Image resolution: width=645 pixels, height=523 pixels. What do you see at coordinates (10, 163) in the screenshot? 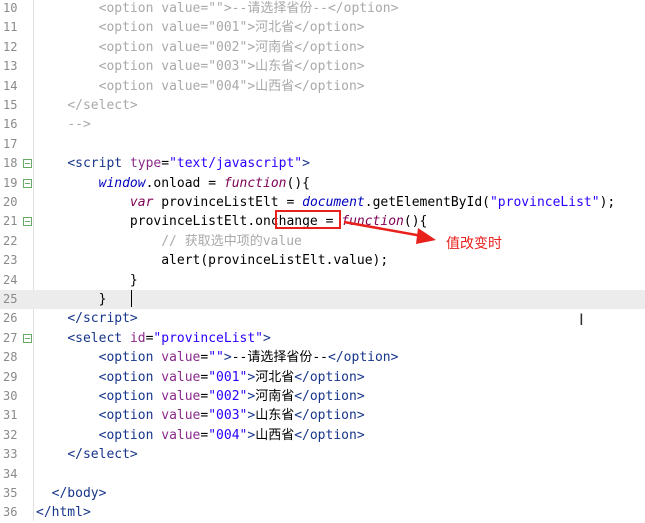
I see `line-number: 18` at bounding box center [10, 163].